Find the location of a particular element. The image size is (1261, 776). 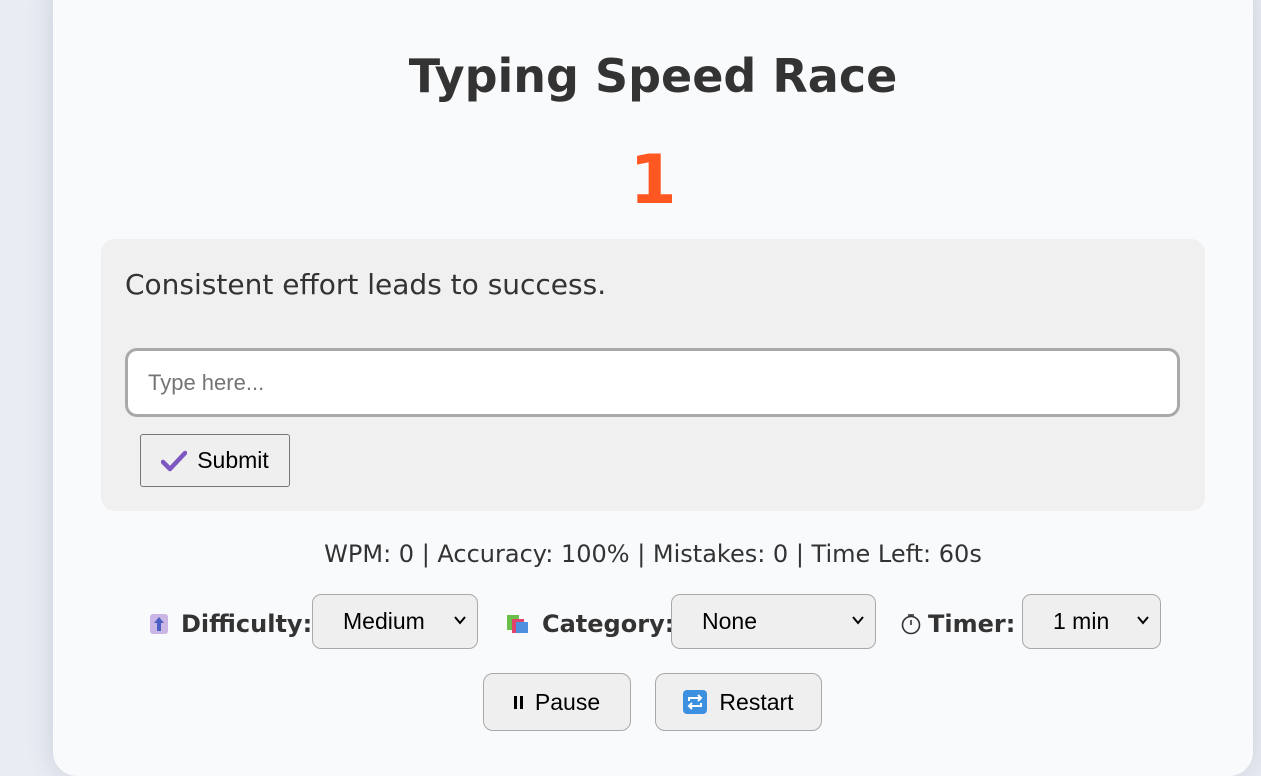

category-select-value: None is located at coordinates (729, 621).